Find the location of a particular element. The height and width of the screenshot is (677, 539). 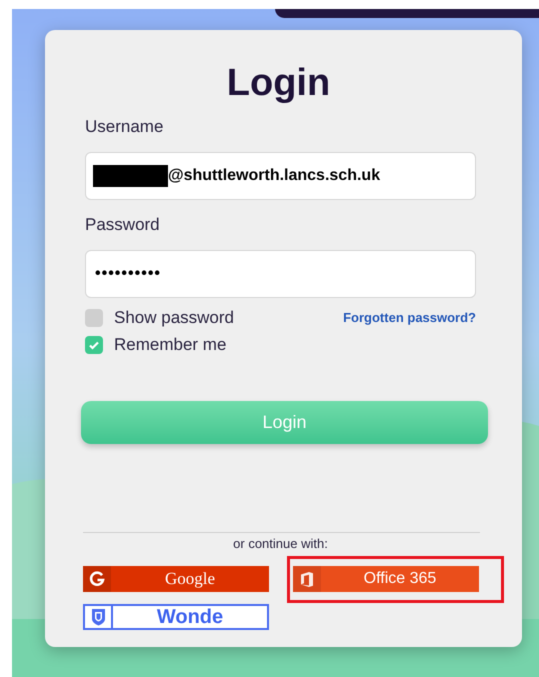

field-label: Username is located at coordinates (124, 127).